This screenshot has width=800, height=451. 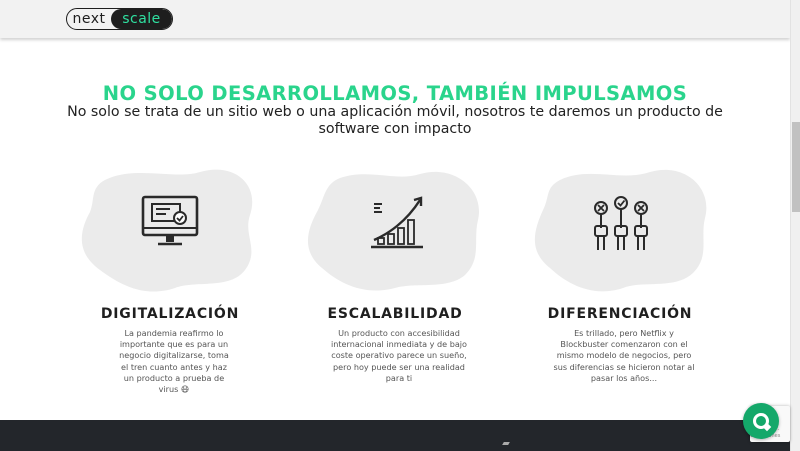 What do you see at coordinates (170, 220) in the screenshot?
I see `monitor-check-icon` at bounding box center [170, 220].